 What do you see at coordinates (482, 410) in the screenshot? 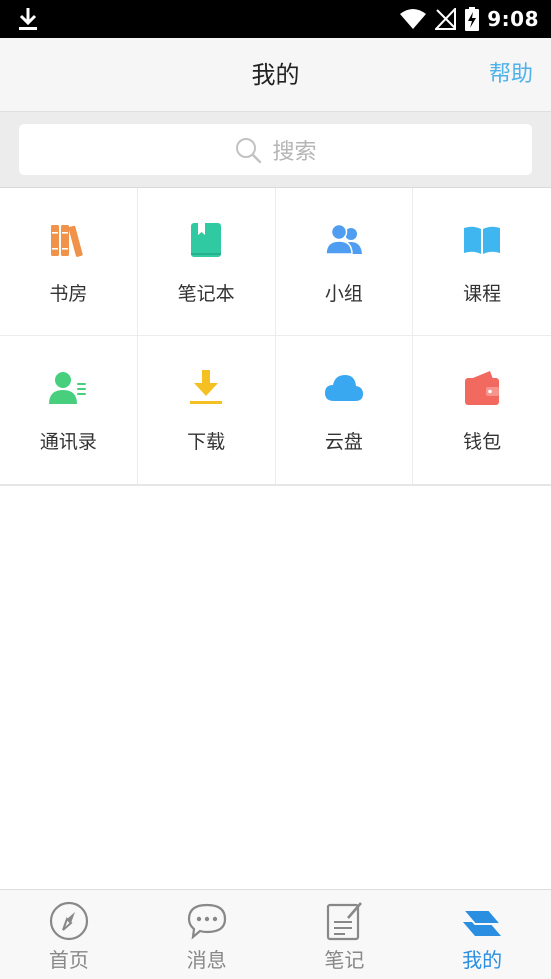
I see `grid-item-wallet: 钱包` at bounding box center [482, 410].